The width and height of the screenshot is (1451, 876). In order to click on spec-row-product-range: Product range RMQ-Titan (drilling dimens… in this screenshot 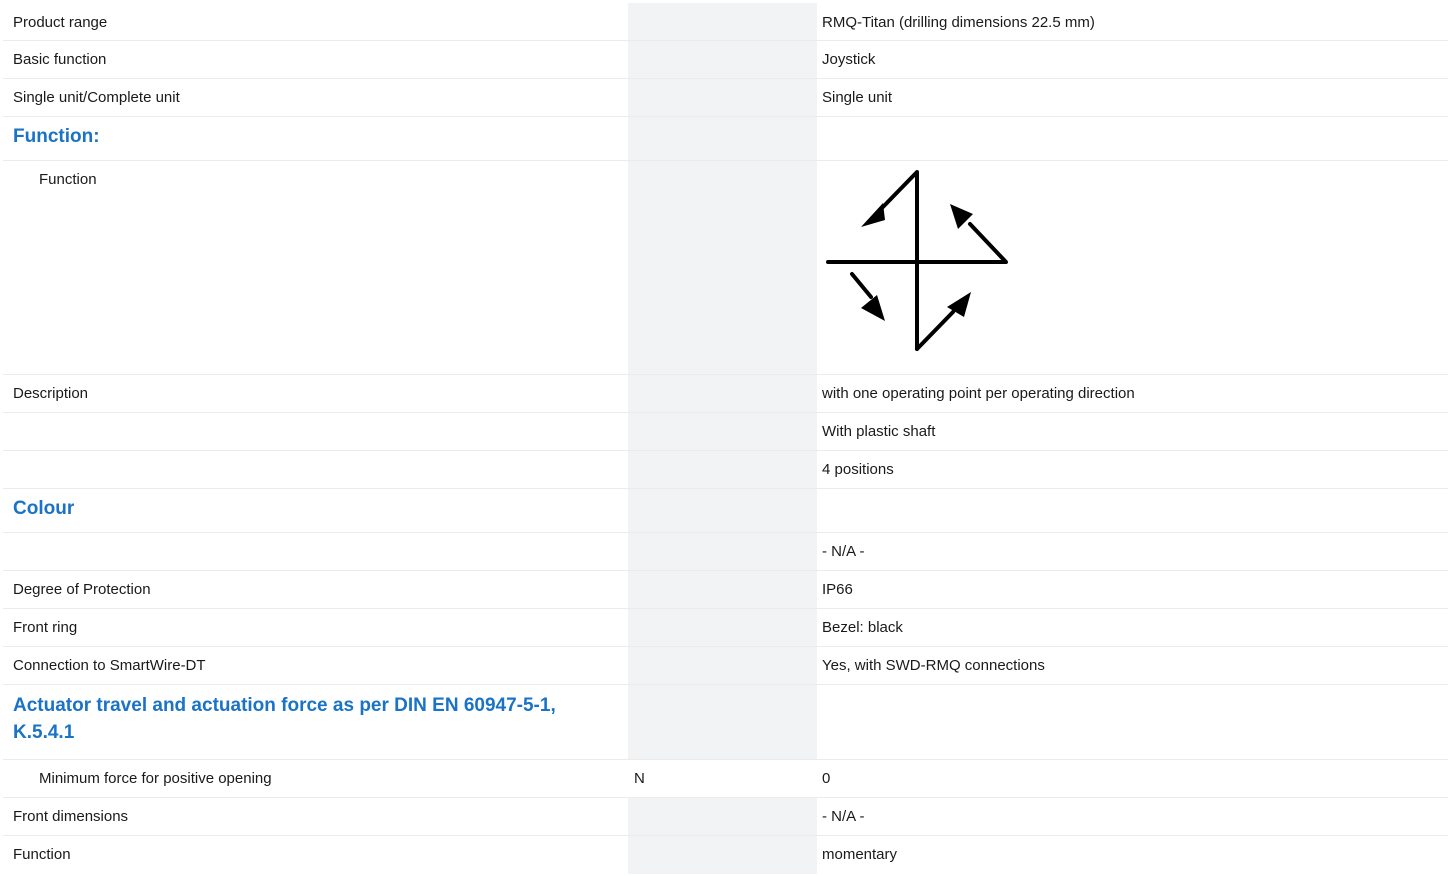, I will do `click(725, 22)`.